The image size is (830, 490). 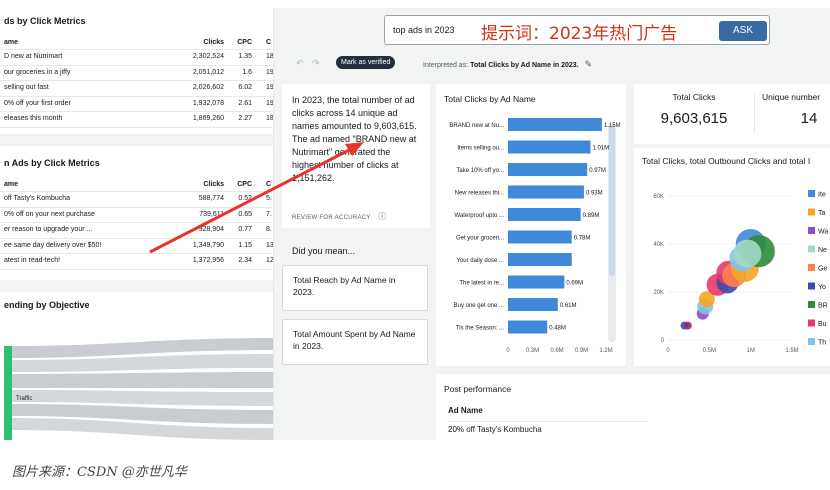 I want to click on y-tick-label: 40K, so click(x=658, y=245).